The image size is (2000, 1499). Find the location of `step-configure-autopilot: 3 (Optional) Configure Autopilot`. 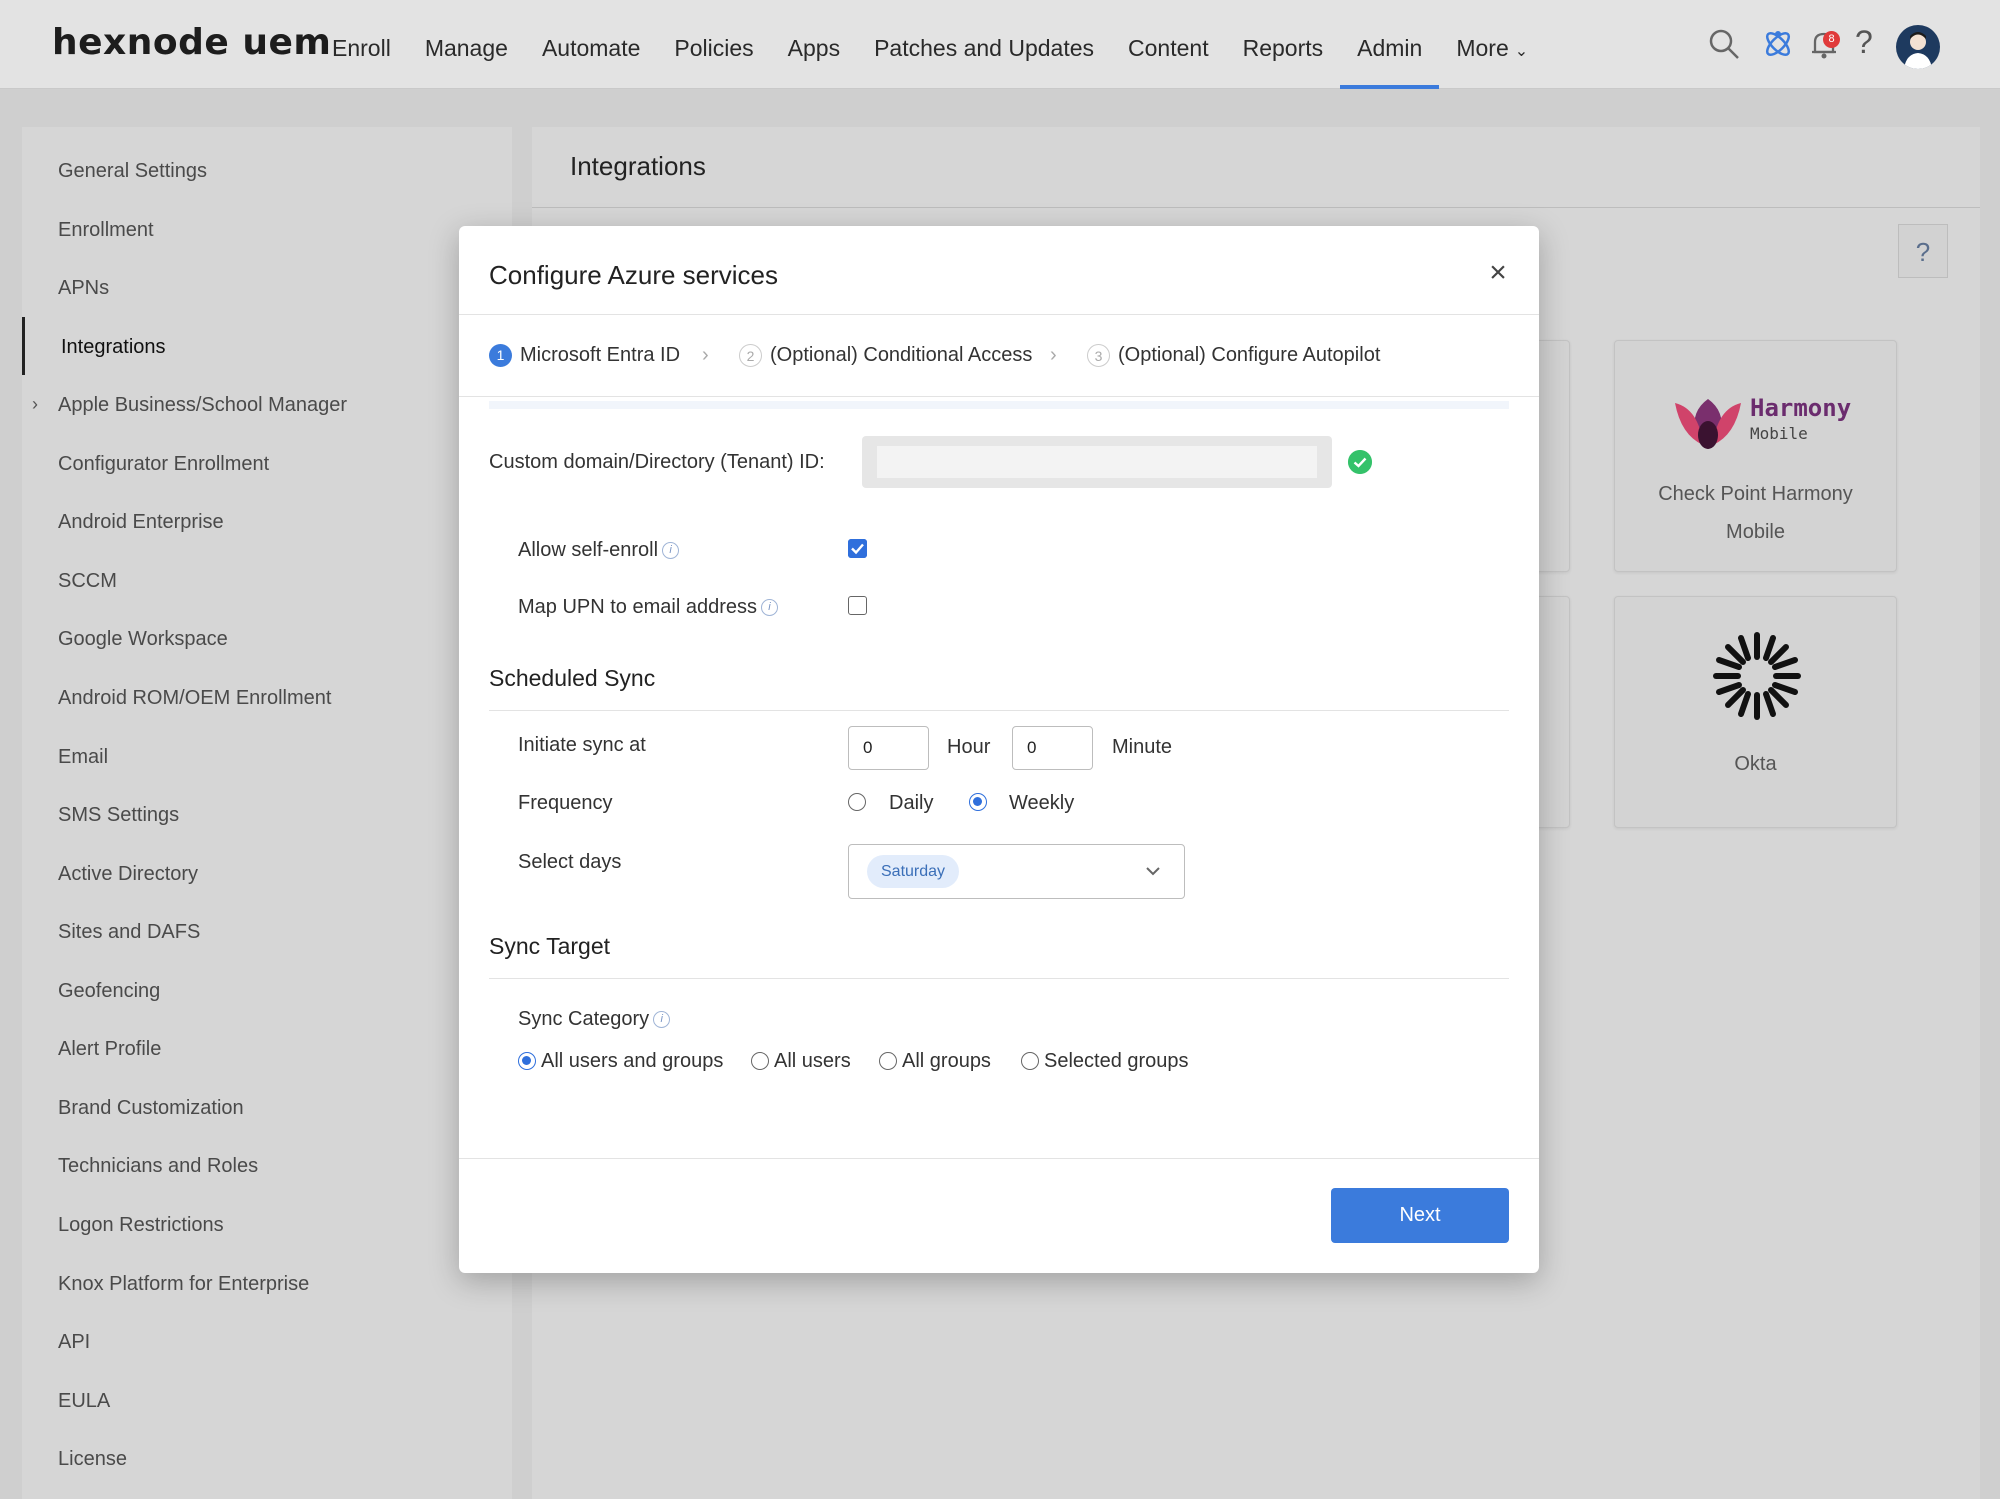

step-configure-autopilot: 3 (Optional) Configure Autopilot is located at coordinates (1233, 355).